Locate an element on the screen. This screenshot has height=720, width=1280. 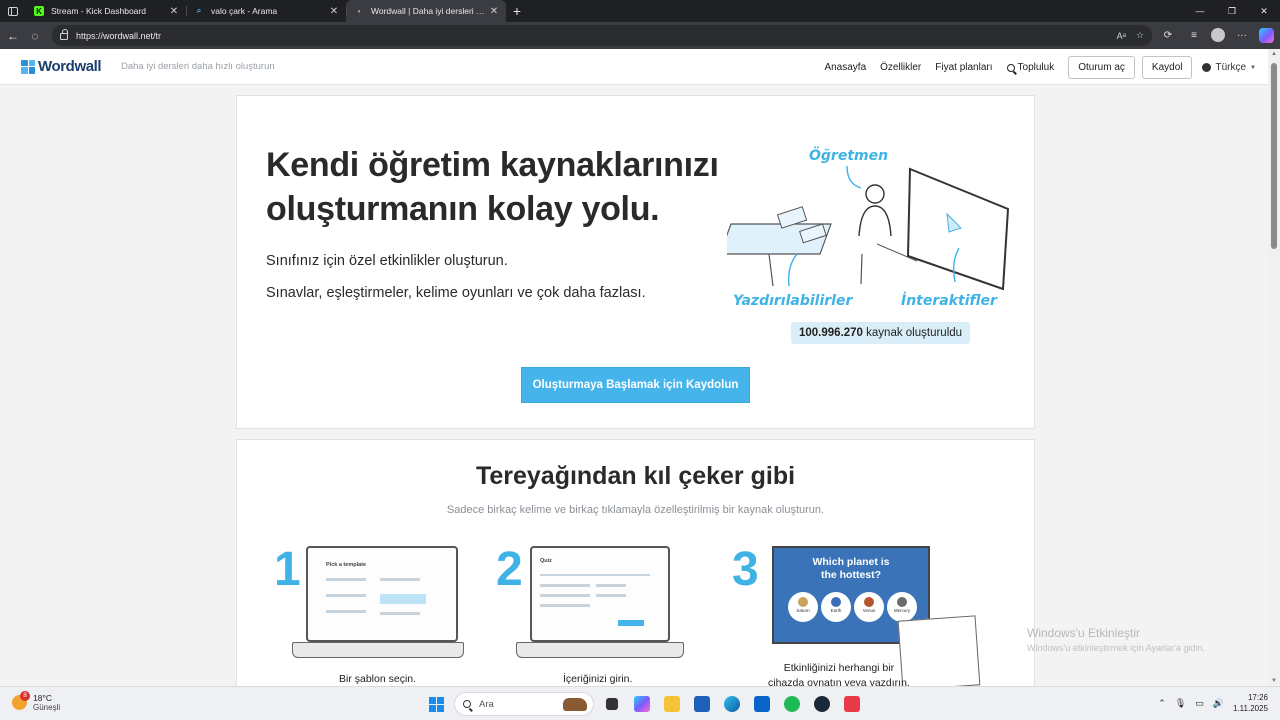
edge-icon is located at coordinates (732, 704).